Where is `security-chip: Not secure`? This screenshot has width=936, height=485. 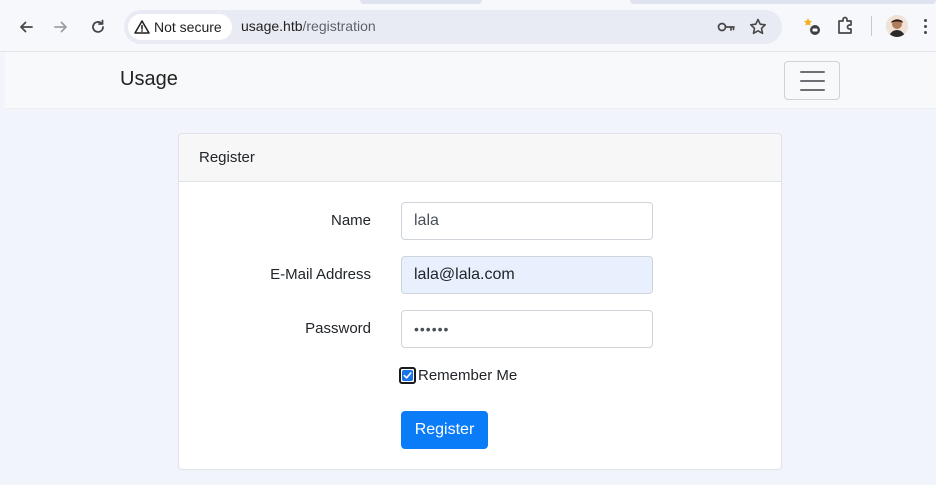 security-chip: Not secure is located at coordinates (180, 27).